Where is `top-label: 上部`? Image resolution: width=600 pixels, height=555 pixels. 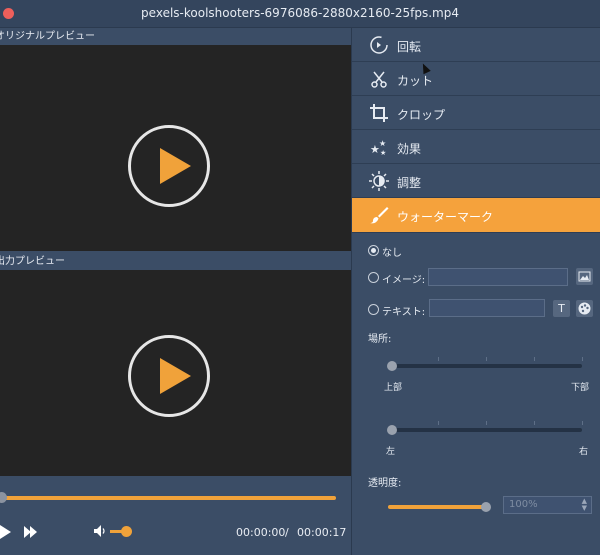 top-label: 上部 is located at coordinates (393, 388).